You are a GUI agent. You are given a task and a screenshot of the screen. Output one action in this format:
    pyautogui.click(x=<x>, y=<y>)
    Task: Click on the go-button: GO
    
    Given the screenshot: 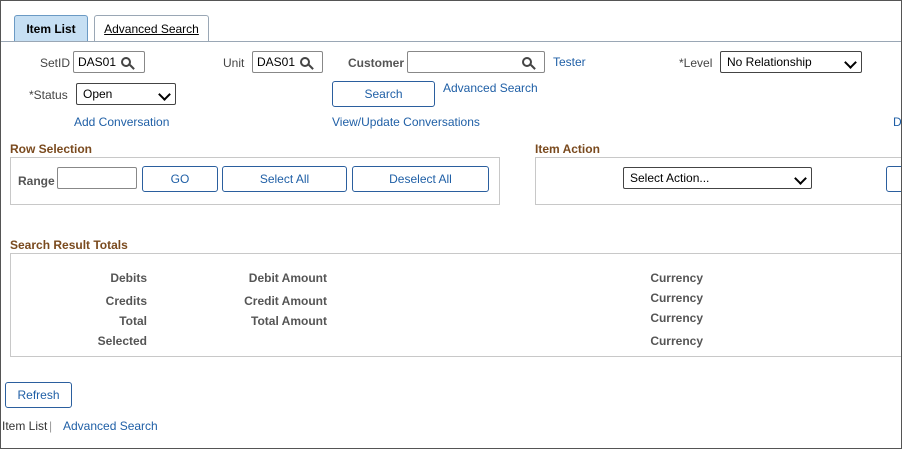 What is the action you would take?
    pyautogui.click(x=180, y=179)
    